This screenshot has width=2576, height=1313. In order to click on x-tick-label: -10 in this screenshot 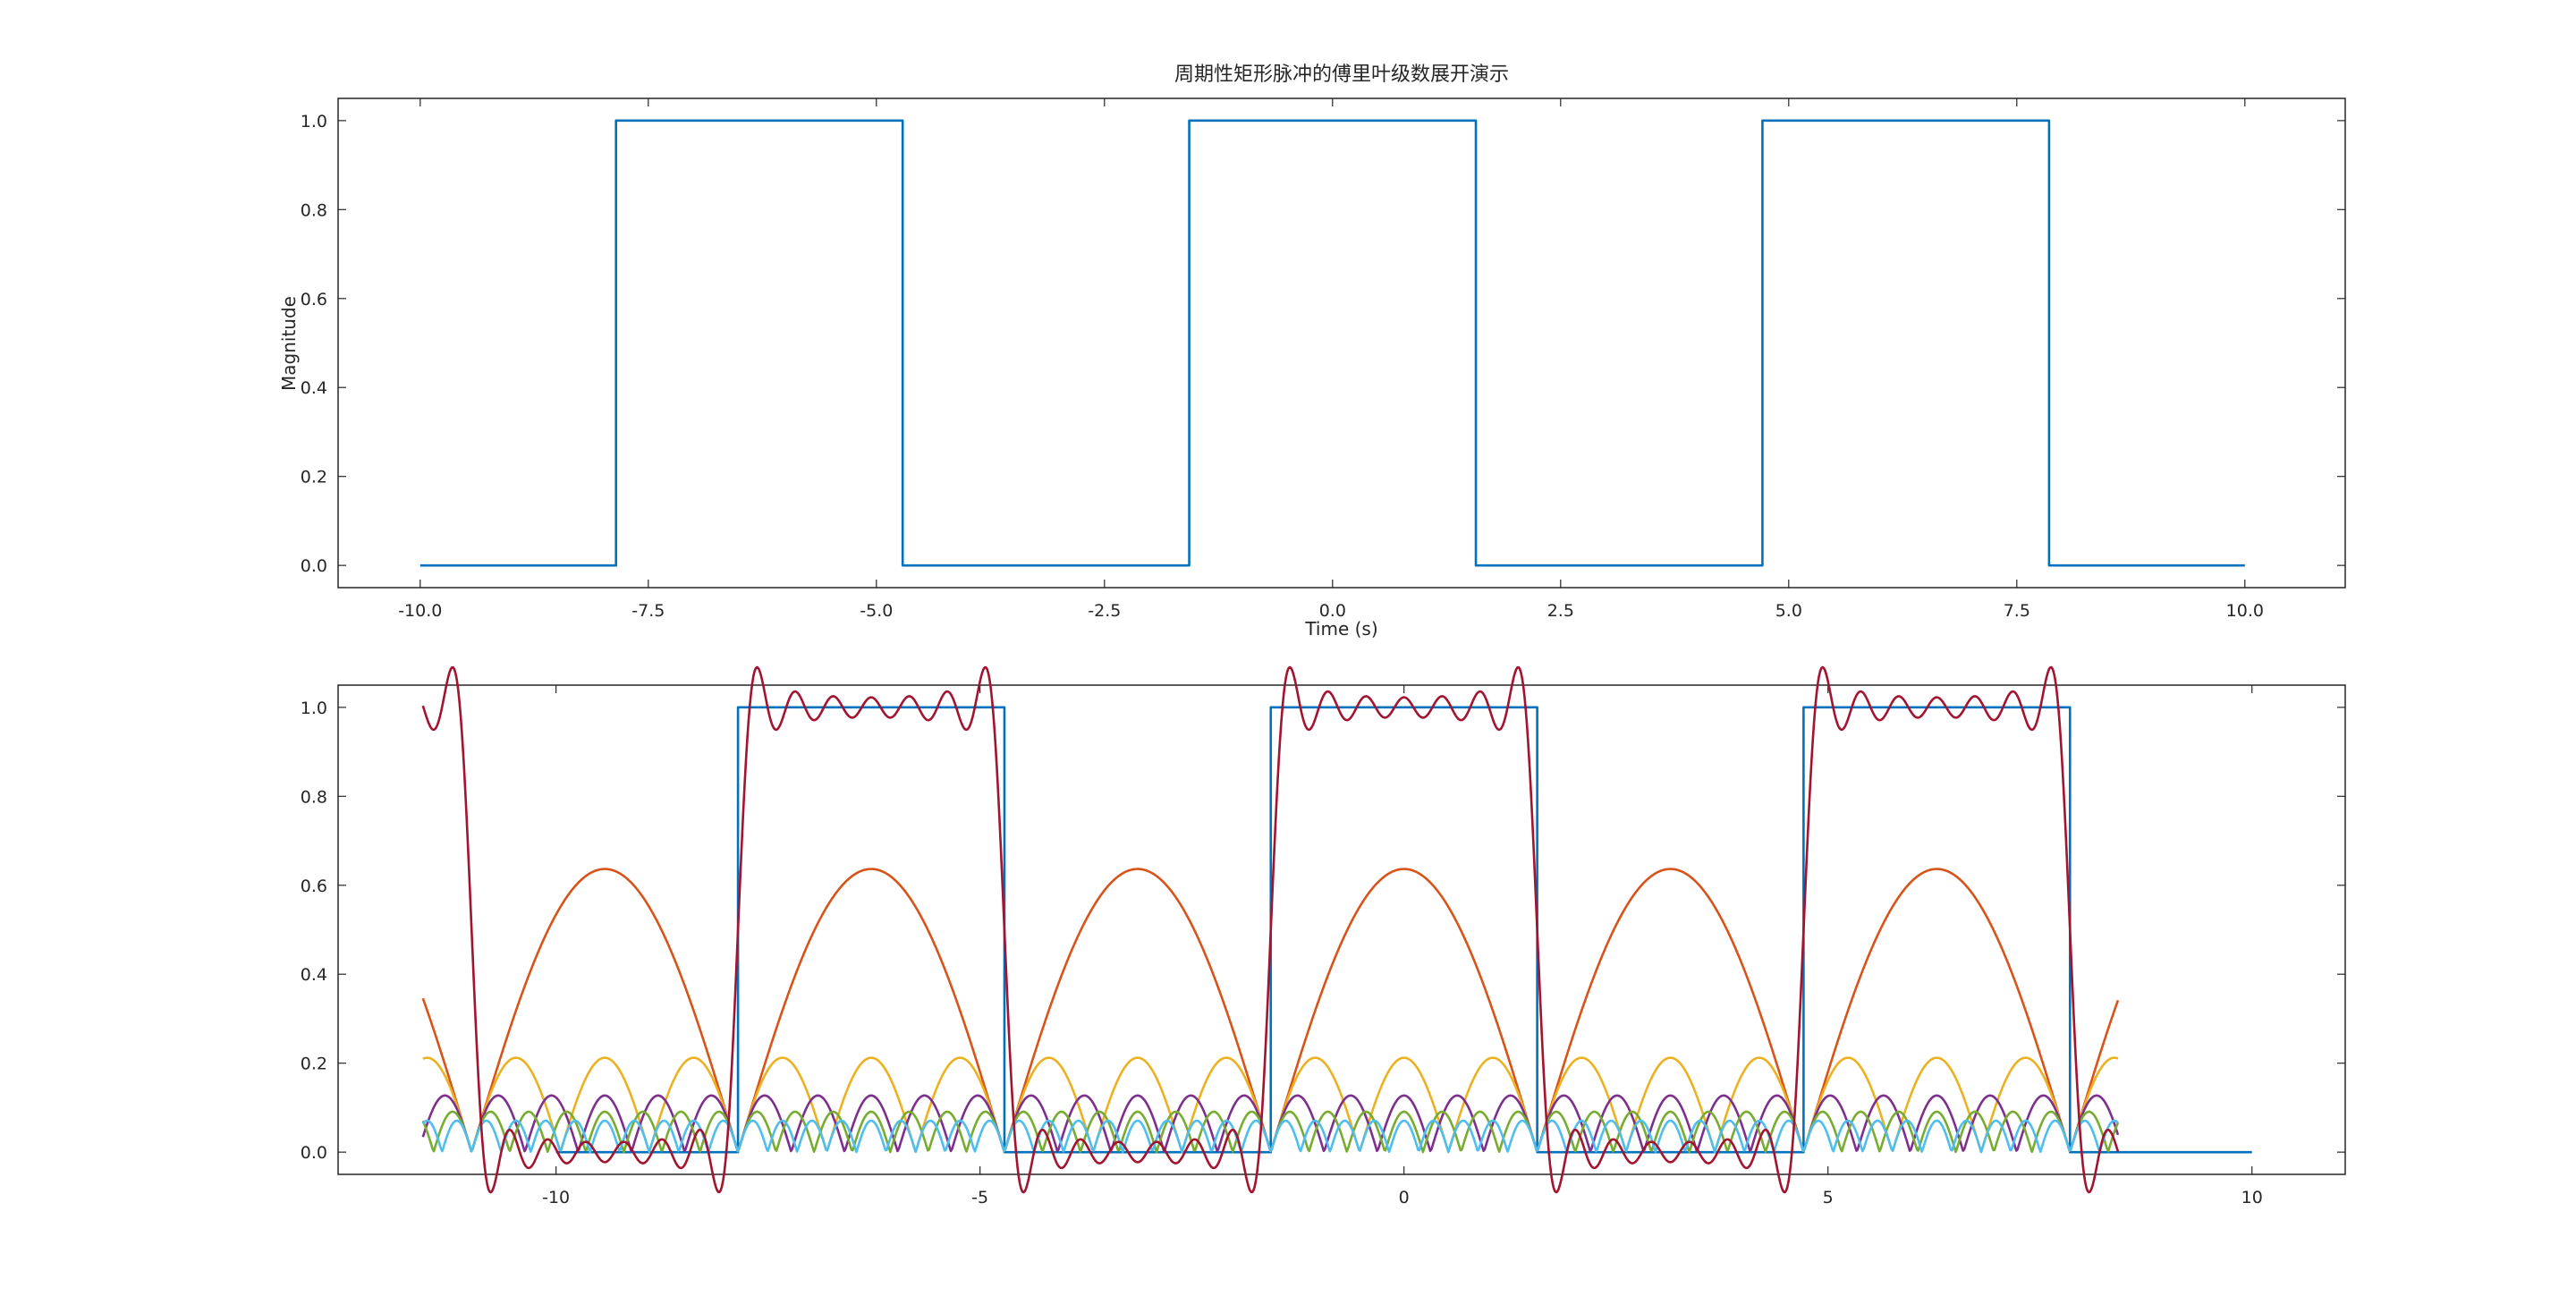, I will do `click(556, 1197)`.